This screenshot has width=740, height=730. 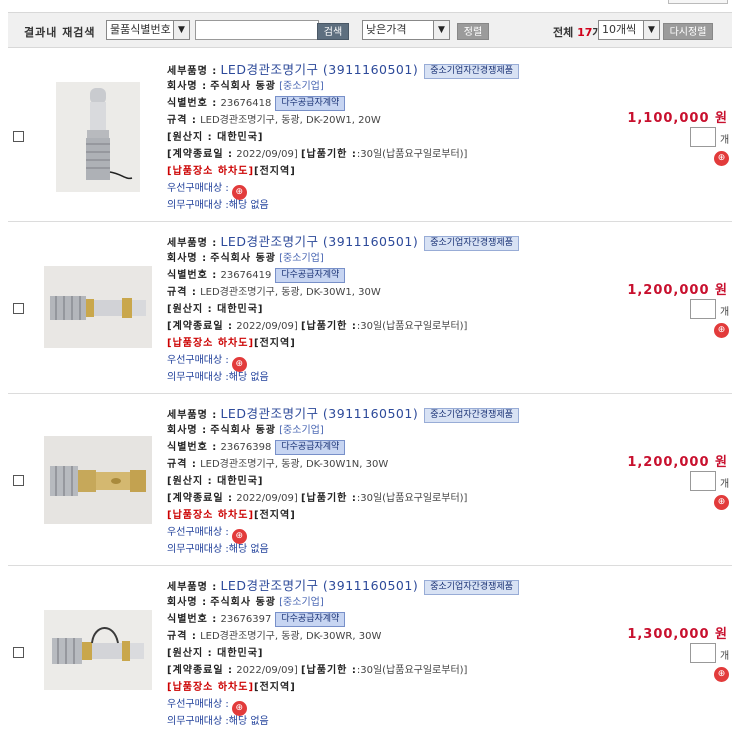 I want to click on sort-select: 낮은가격 ▼, so click(x=406, y=30).